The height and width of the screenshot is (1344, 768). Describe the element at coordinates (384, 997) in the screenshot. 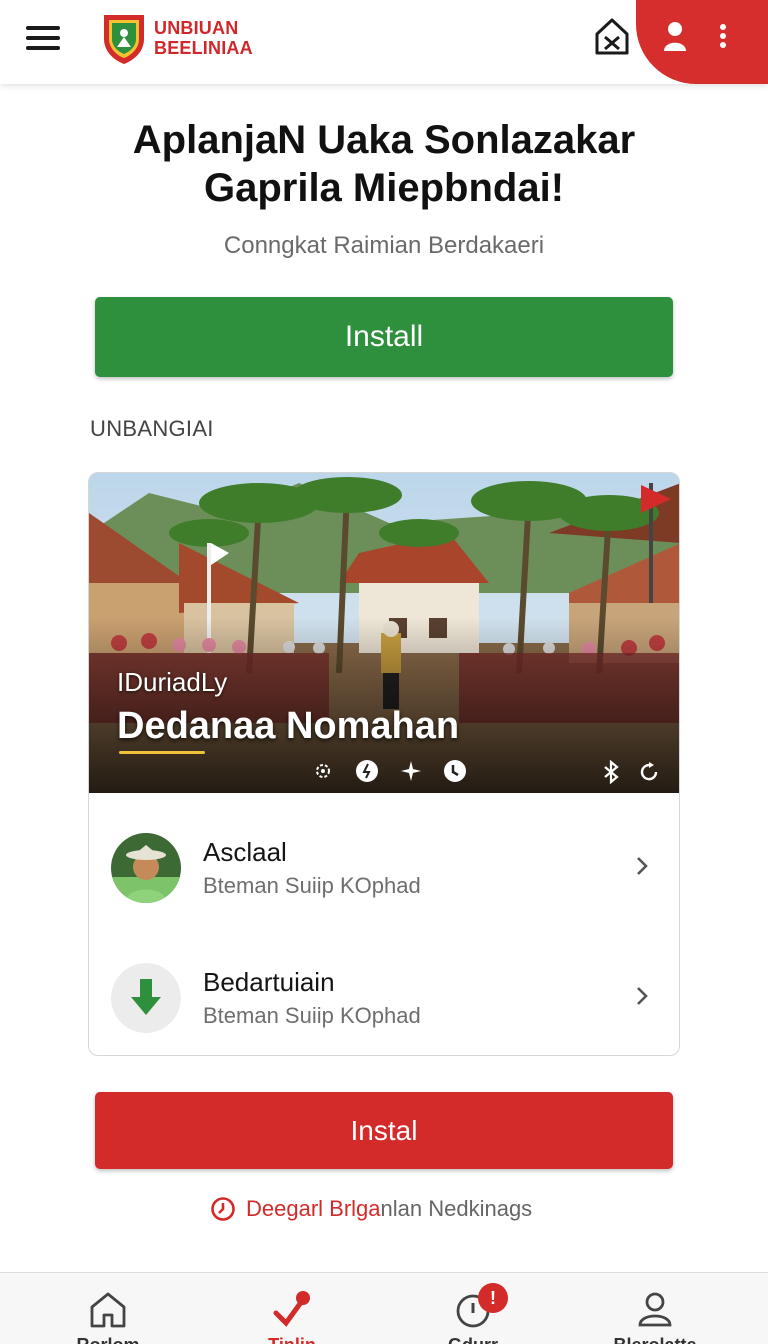

I see `list-item: Bedartuiain Bteman Suiip KOphad` at that location.